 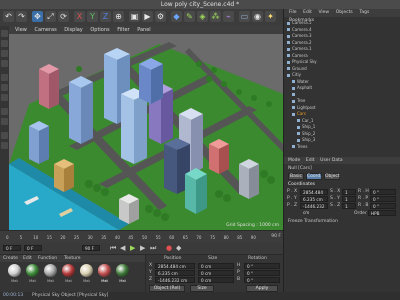 What do you see at coordinates (307, 13) in the screenshot?
I see `om-menu-edit: Edit` at bounding box center [307, 13].